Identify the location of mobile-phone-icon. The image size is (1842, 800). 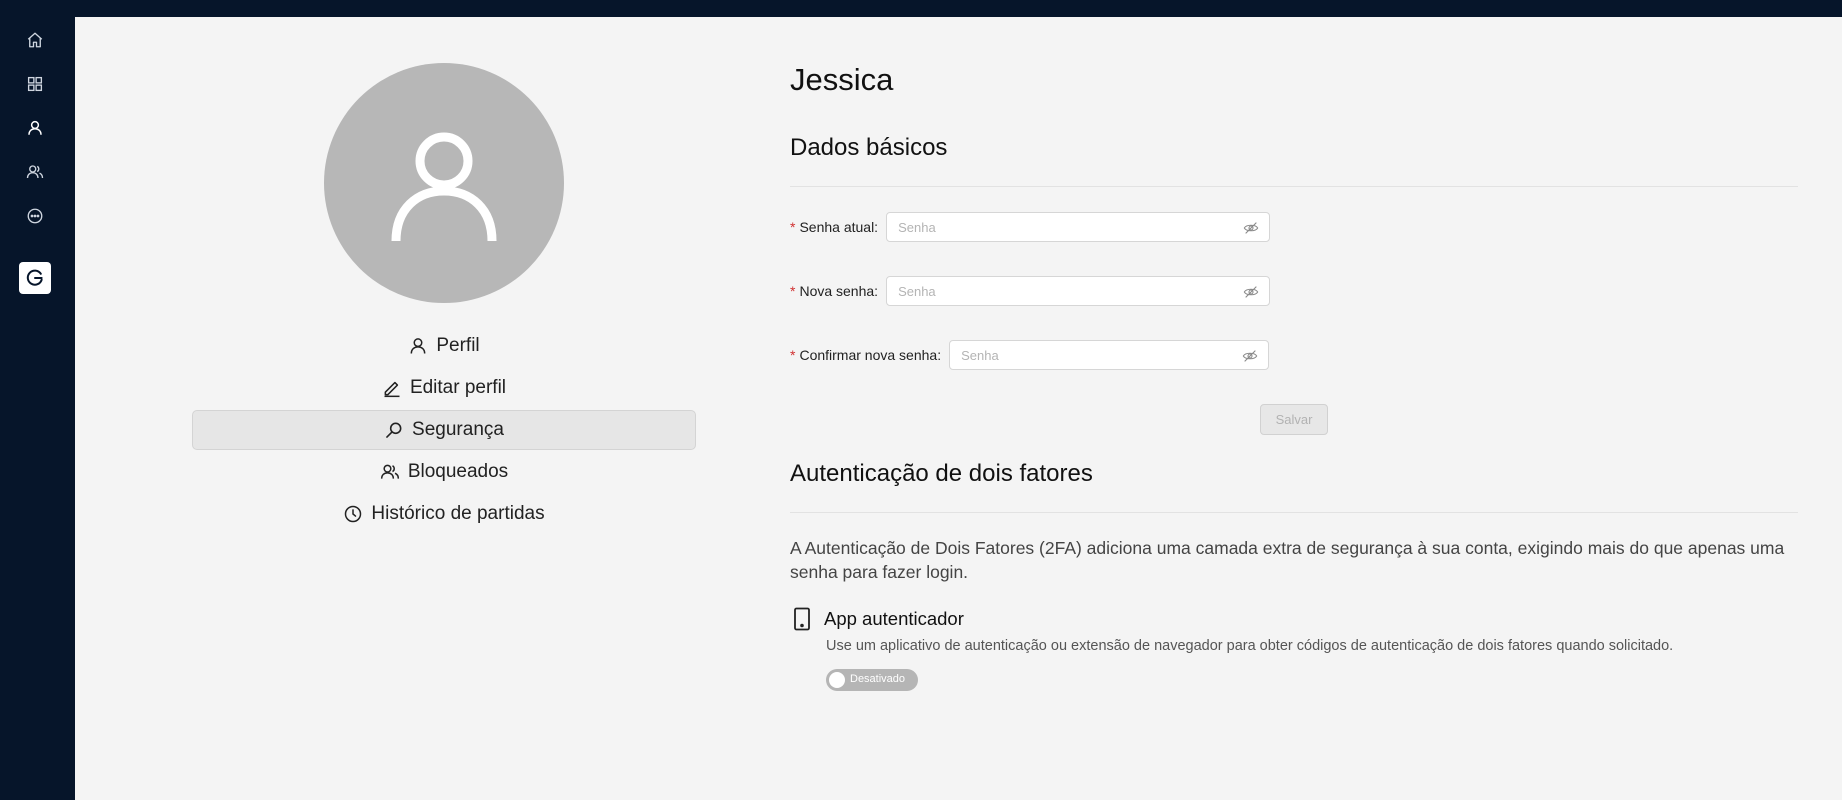
(802, 619).